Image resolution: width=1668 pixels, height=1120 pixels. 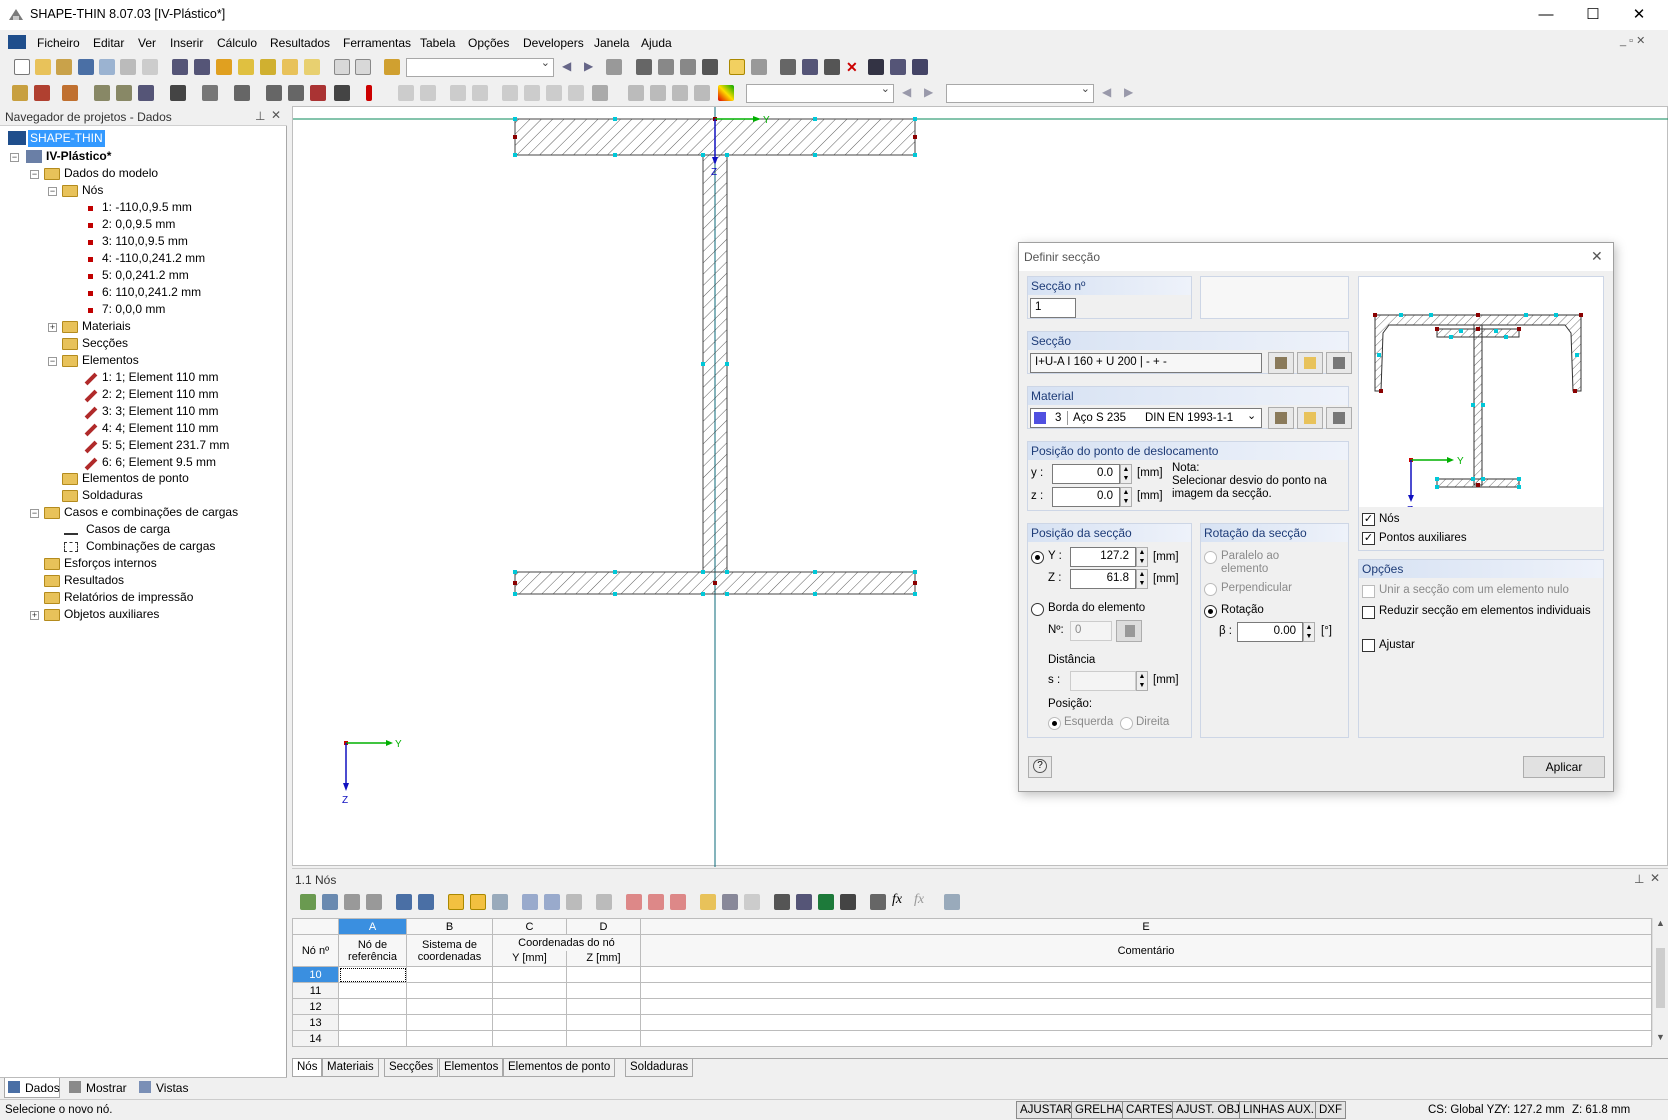 What do you see at coordinates (1086, 474) in the screenshot?
I see `offset-y-input: 0.0` at bounding box center [1086, 474].